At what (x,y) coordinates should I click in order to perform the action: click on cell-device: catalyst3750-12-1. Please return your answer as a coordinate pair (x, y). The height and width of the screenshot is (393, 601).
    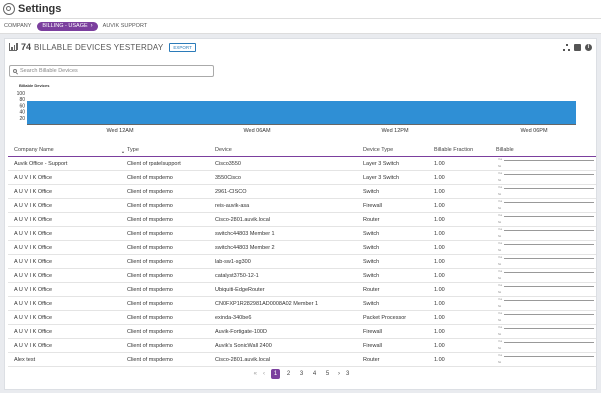
    Looking at the image, I should click on (237, 275).